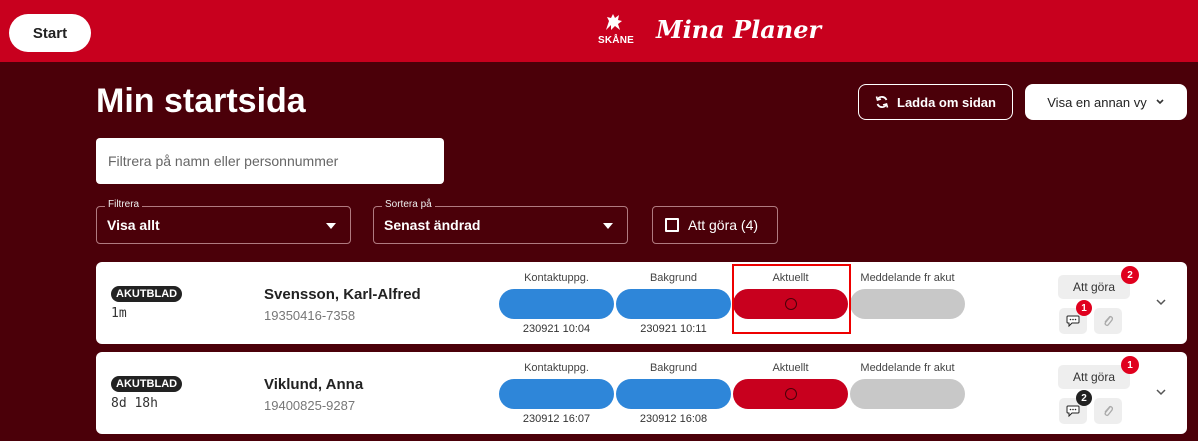 This screenshot has width=1198, height=441. I want to click on column-background: Bakgrund 230921 10:11, so click(673, 303).